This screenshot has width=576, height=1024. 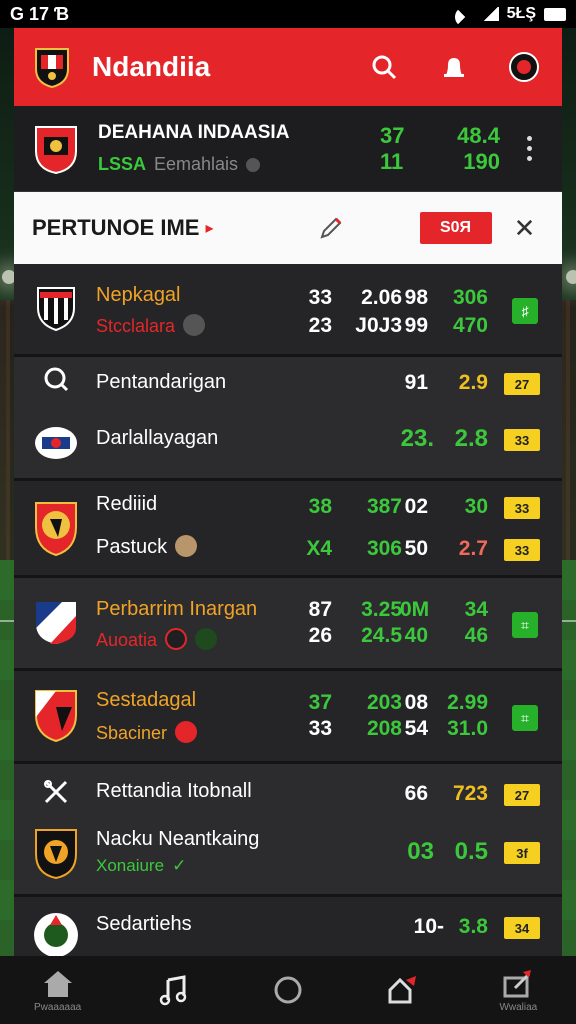 I want to click on stat-value: 40, so click(x=416, y=635).